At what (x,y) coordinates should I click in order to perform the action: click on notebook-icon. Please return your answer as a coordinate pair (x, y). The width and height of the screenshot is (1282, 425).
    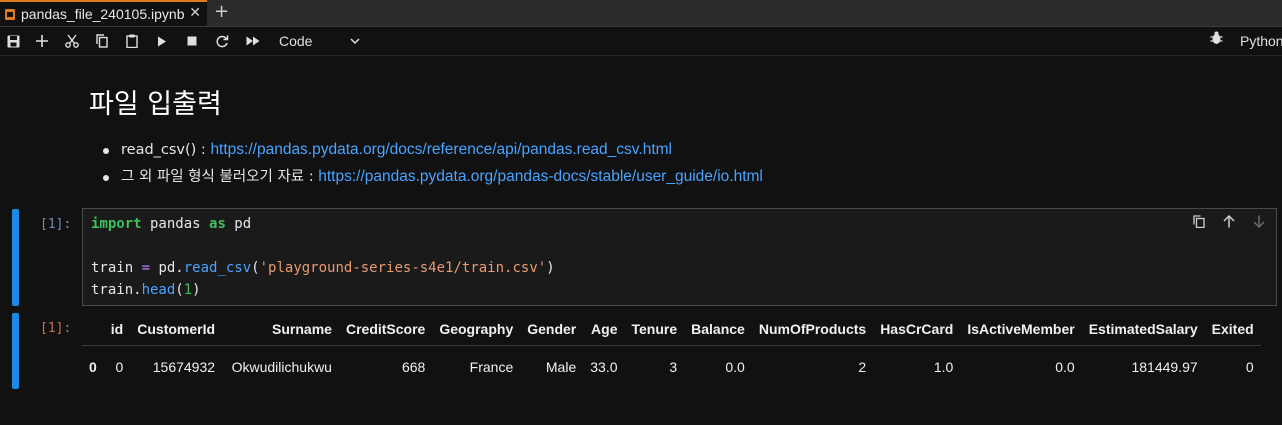
    Looking at the image, I should click on (10, 14).